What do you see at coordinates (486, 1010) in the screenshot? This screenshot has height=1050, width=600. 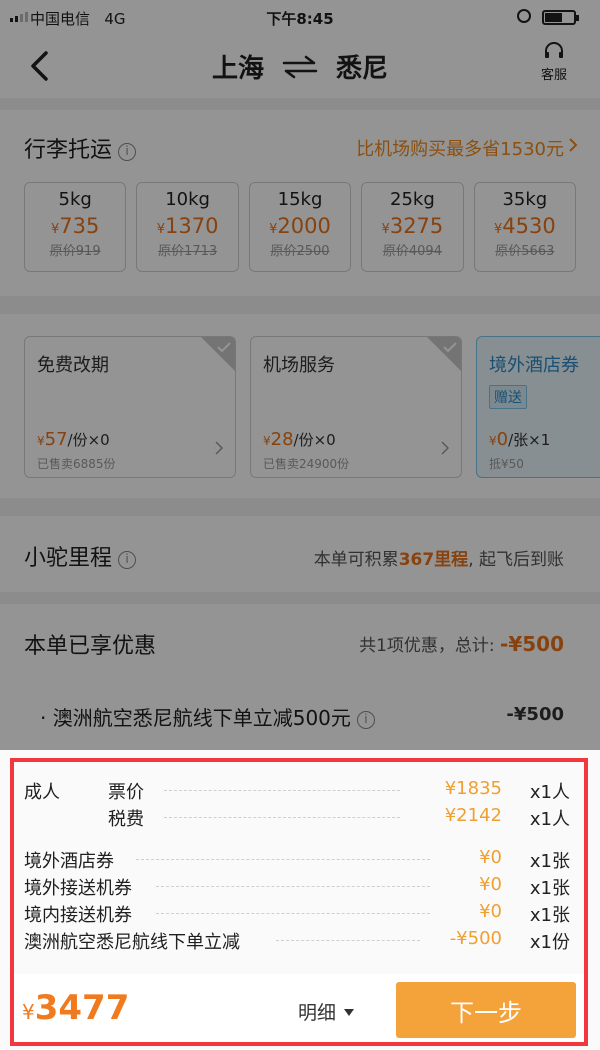 I see `next-step-button: 下一步` at bounding box center [486, 1010].